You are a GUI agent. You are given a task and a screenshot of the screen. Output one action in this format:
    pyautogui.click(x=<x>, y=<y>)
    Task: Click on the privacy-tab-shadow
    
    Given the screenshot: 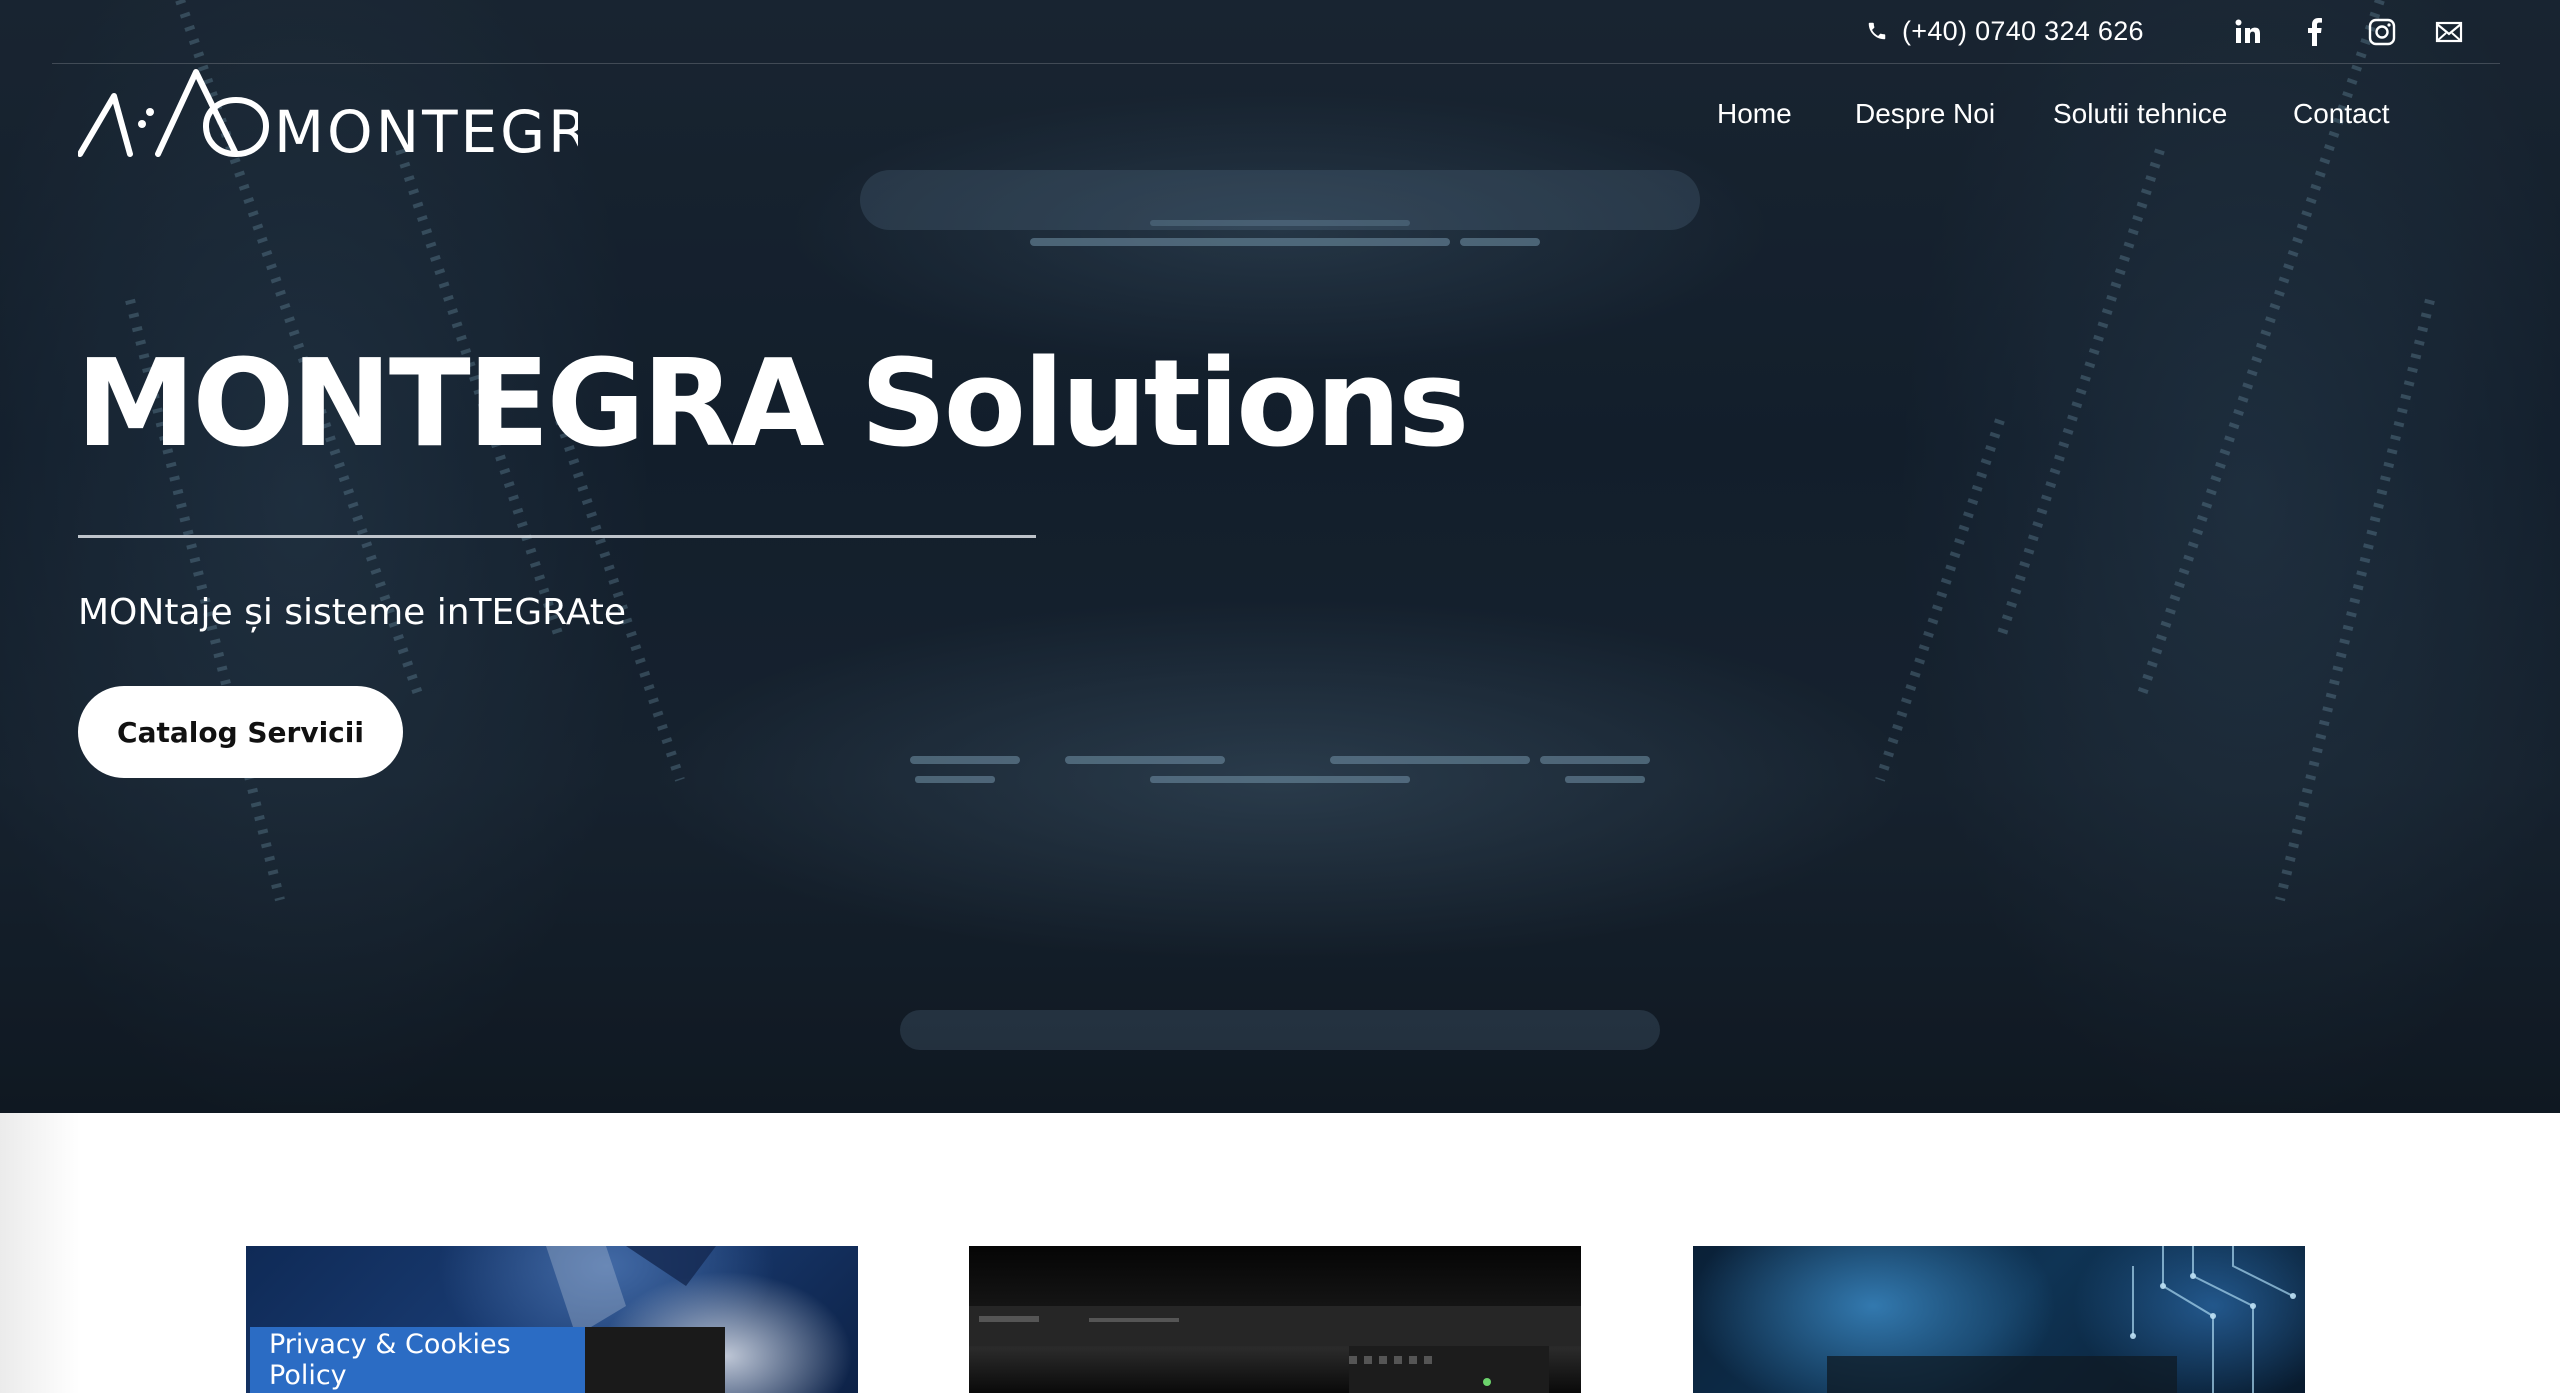 What is the action you would take?
    pyautogui.click(x=655, y=1360)
    